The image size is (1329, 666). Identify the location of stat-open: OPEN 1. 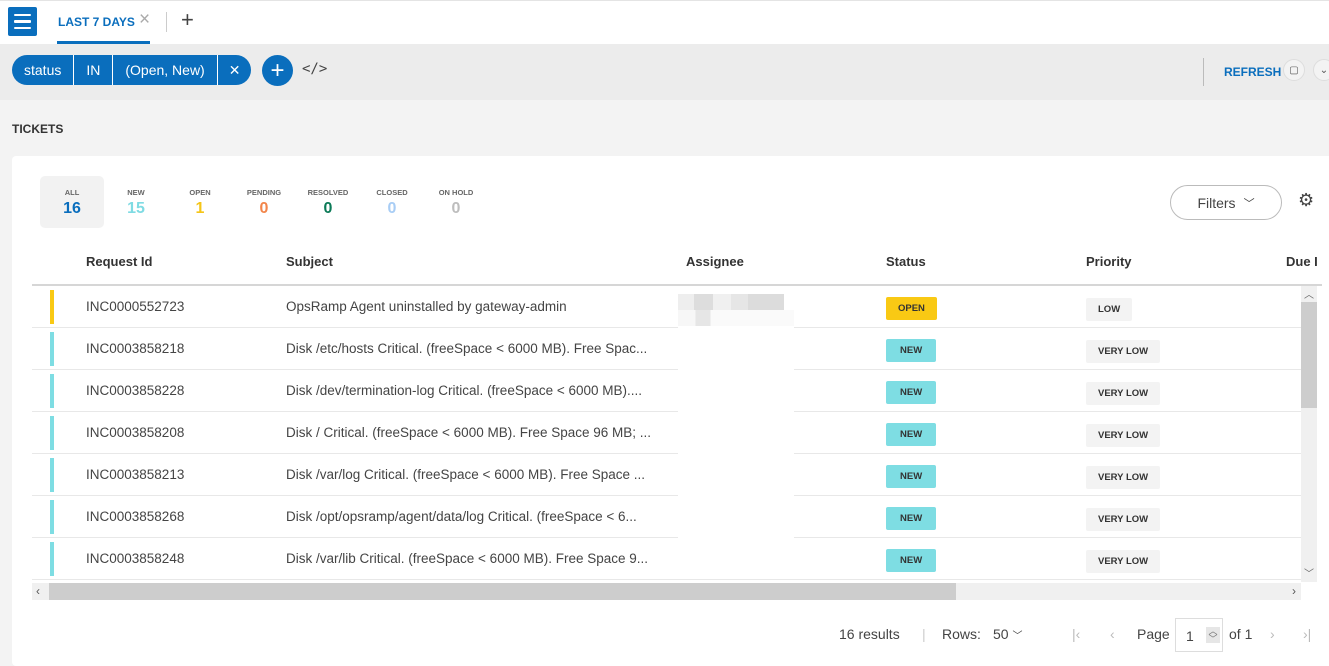
(200, 202).